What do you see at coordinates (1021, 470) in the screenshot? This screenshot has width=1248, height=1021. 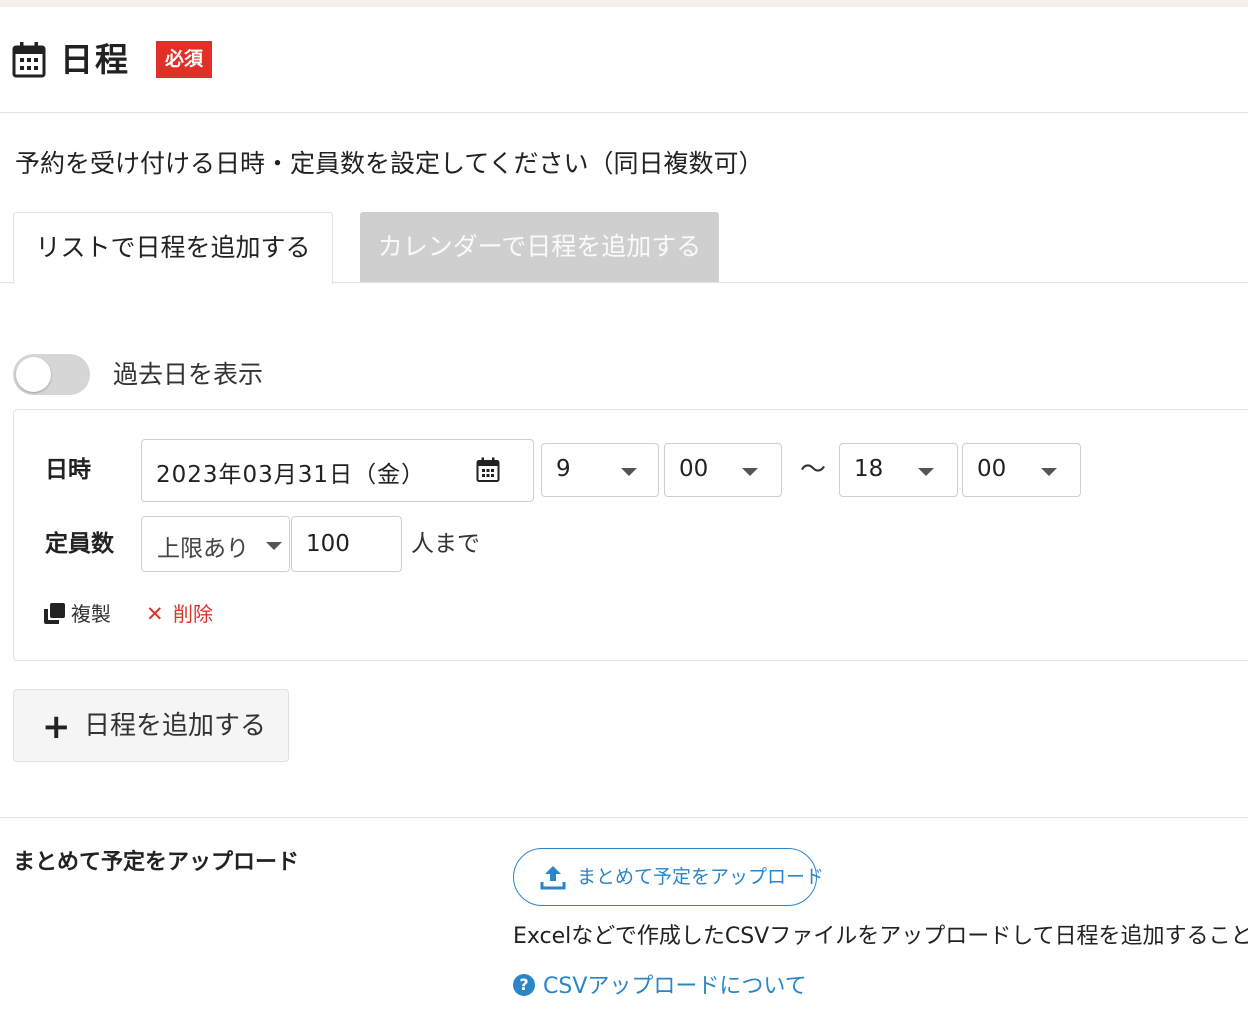 I see `end-minute-select: 00` at bounding box center [1021, 470].